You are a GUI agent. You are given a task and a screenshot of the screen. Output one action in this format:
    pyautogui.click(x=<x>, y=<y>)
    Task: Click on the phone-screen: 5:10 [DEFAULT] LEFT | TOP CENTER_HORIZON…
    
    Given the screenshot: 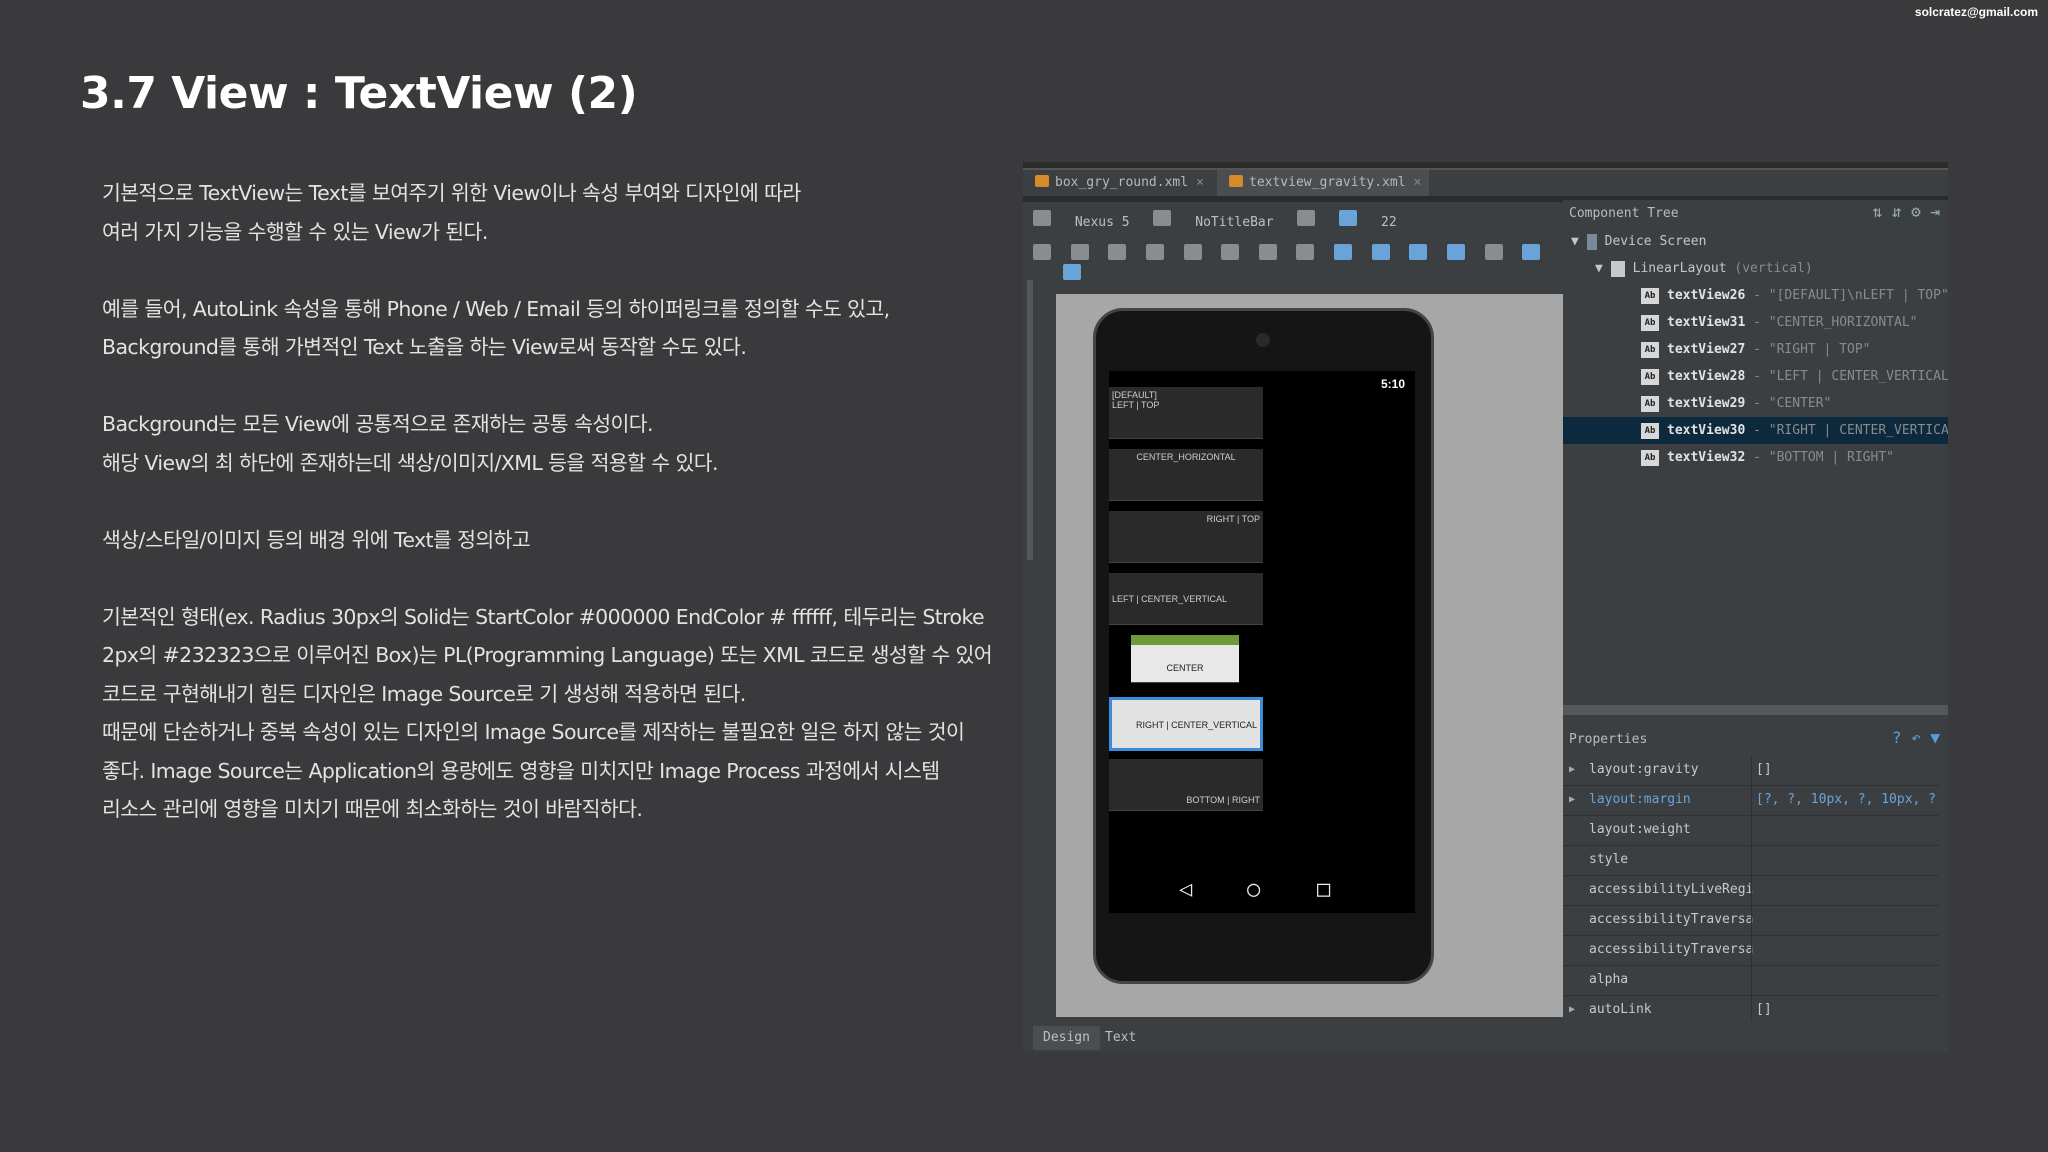 What is the action you would take?
    pyautogui.click(x=1262, y=642)
    